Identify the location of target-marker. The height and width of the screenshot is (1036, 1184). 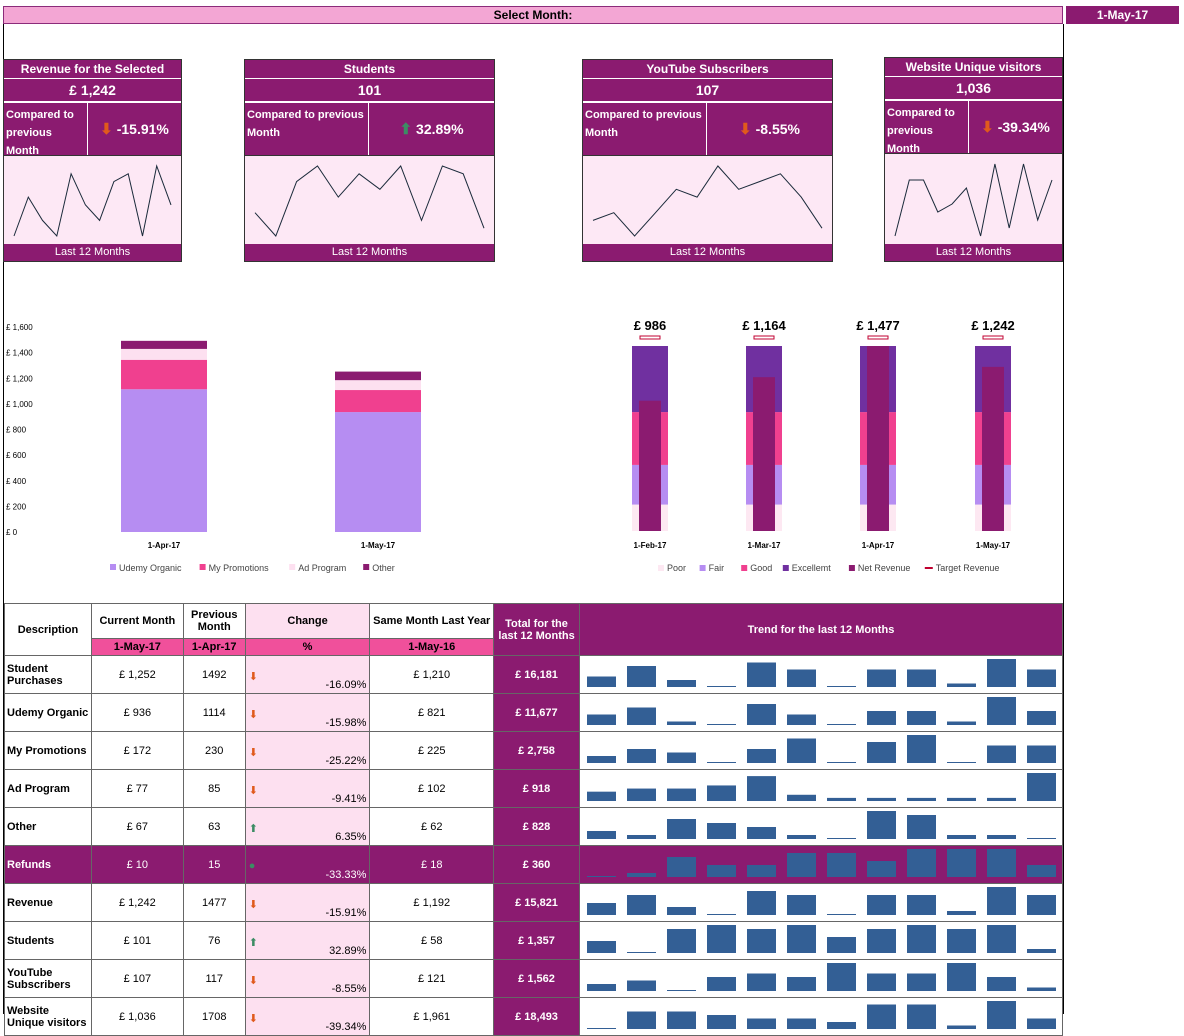
(650, 337).